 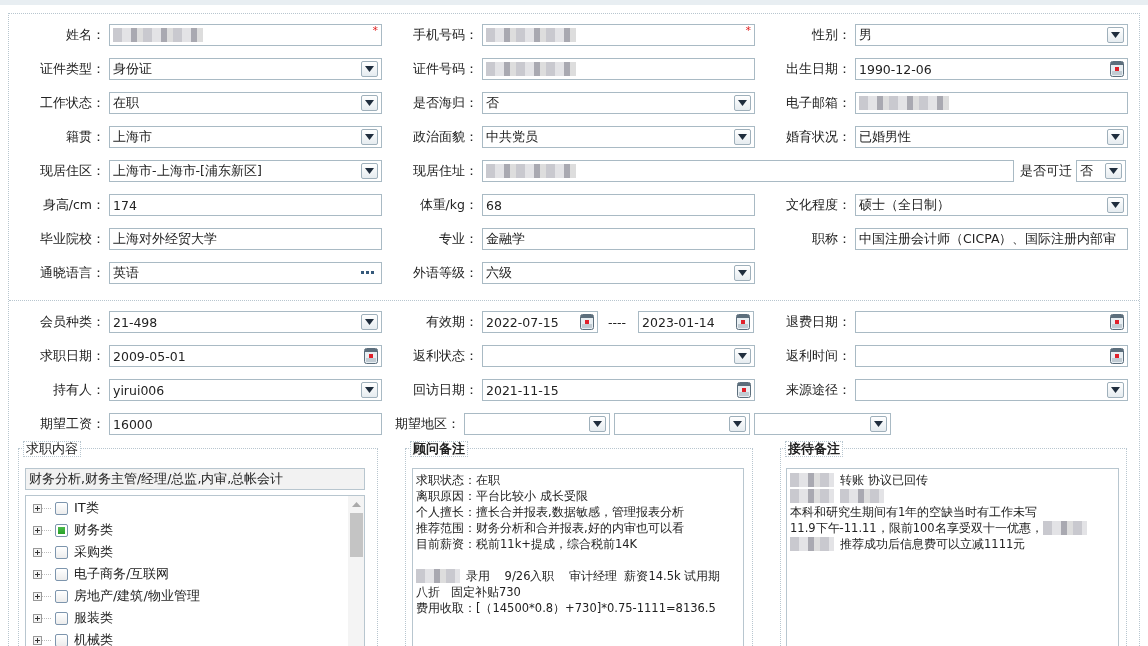 I want to click on caret-icon, so click(x=369, y=103).